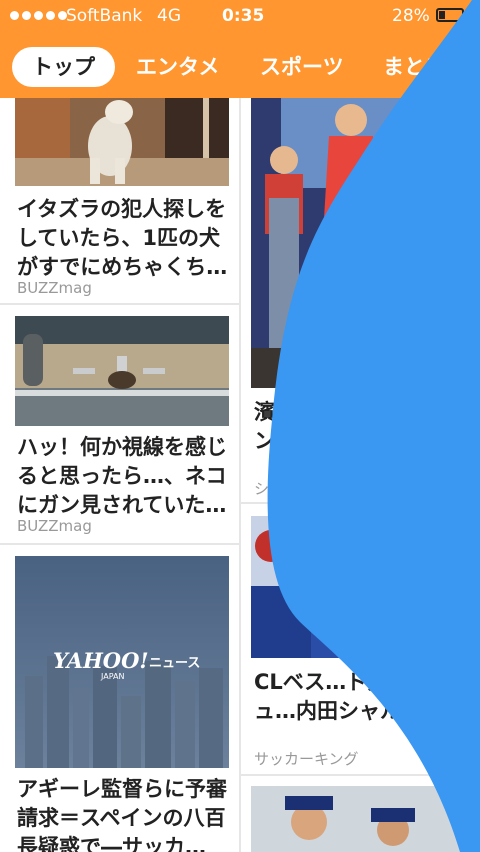 The width and height of the screenshot is (480, 852). What do you see at coordinates (243, 16) in the screenshot?
I see `clock: 0:35` at bounding box center [243, 16].